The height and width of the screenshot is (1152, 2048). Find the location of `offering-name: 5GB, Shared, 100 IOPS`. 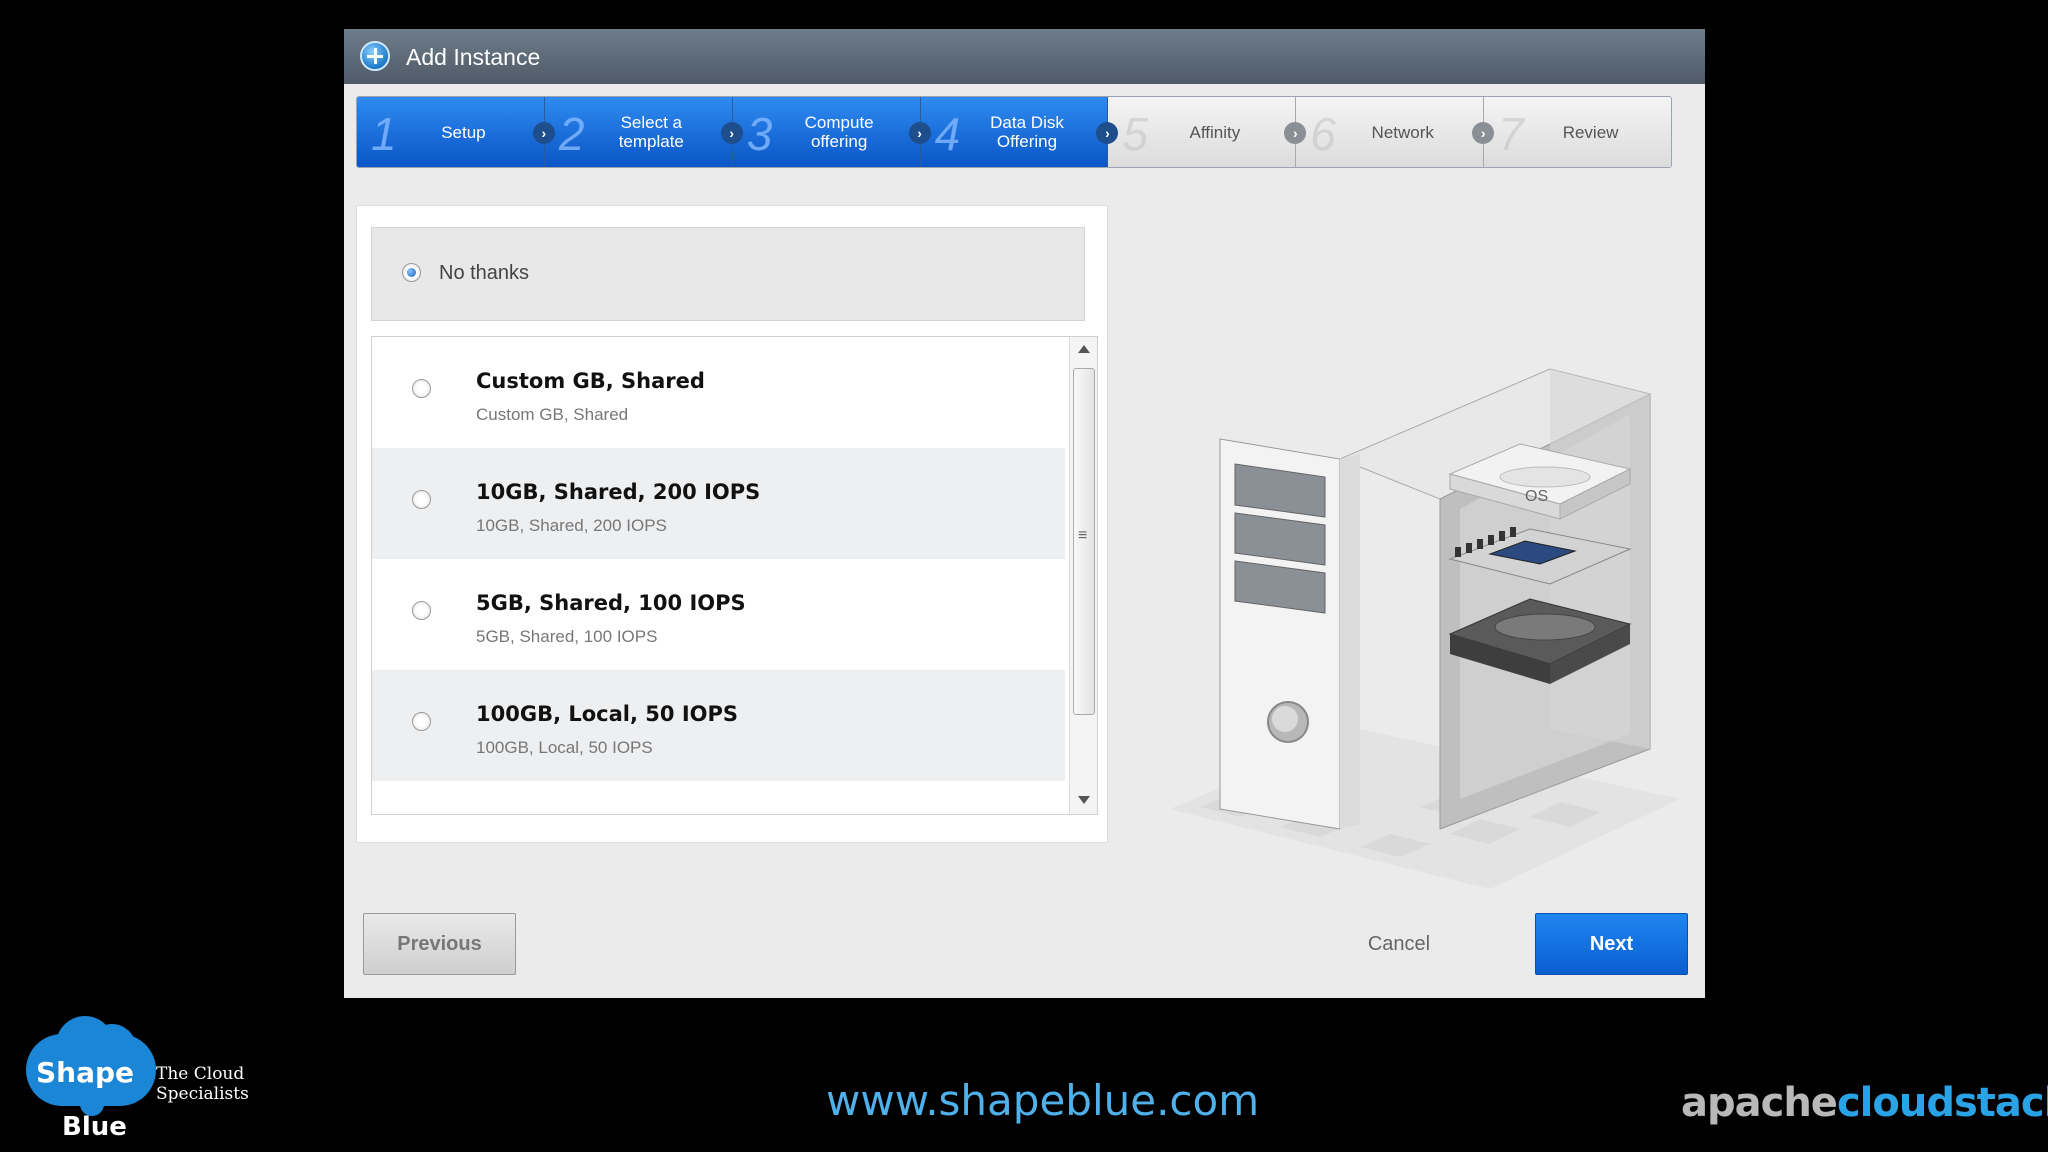

offering-name: 5GB, Shared, 100 IOPS is located at coordinates (611, 603).